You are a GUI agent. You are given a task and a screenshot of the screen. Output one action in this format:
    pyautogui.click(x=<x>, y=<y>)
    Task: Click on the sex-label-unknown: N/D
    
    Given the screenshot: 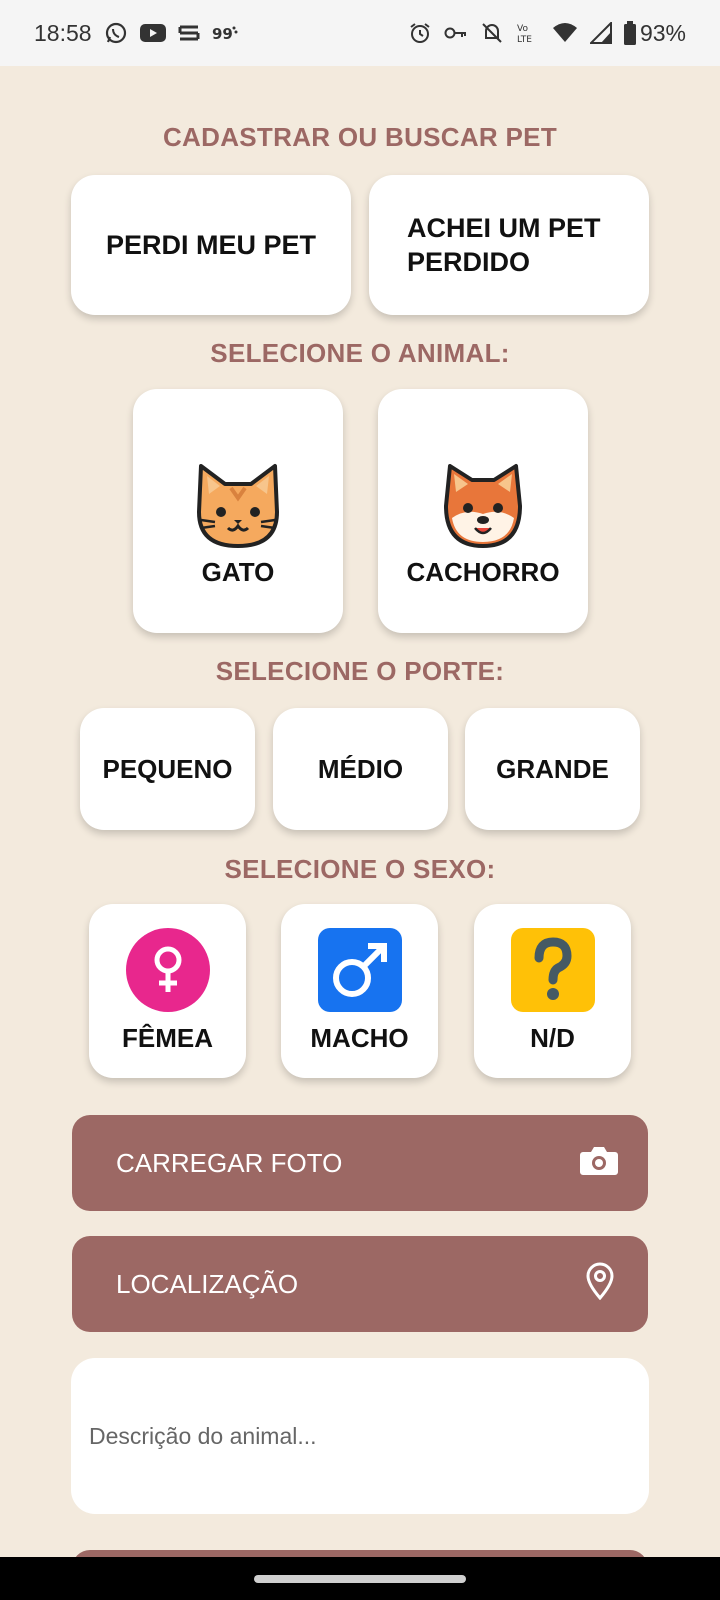 What is the action you would take?
    pyautogui.click(x=552, y=1038)
    